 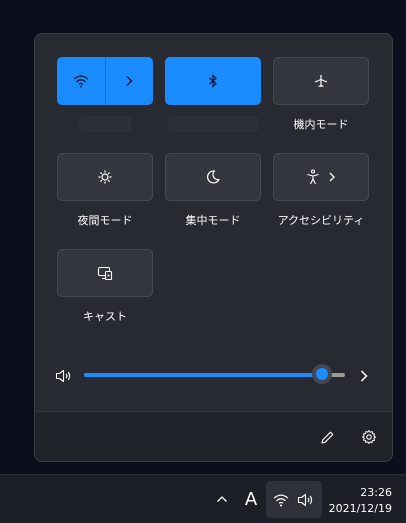 I want to click on pencil-icon, so click(x=326, y=437).